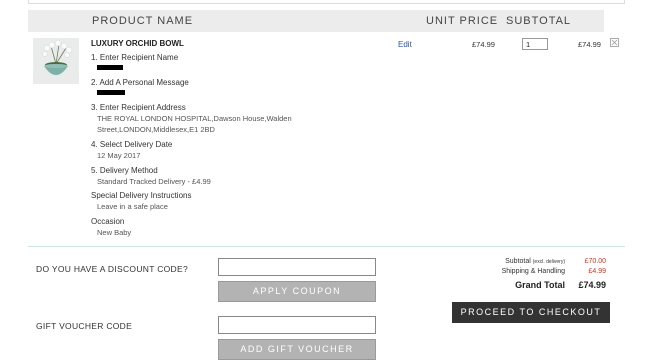 The height and width of the screenshot is (364, 660). What do you see at coordinates (548, 262) in the screenshot?
I see `subtotal-note: (excl. delivery)` at bounding box center [548, 262].